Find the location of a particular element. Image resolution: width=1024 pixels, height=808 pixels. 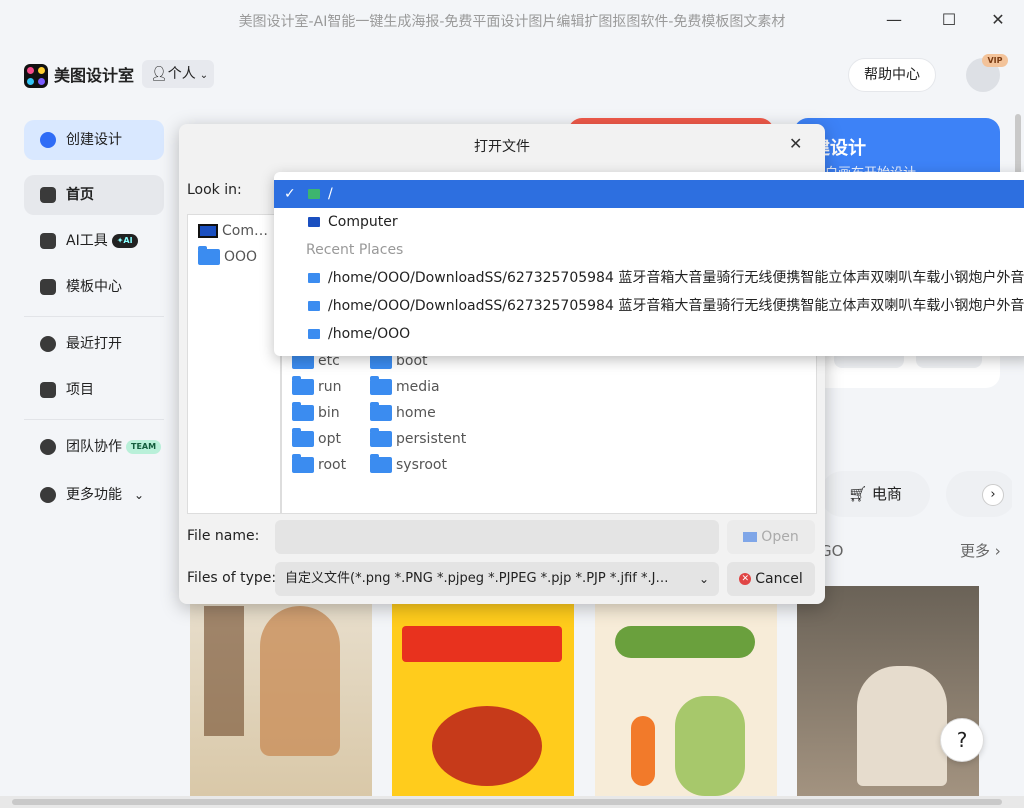

clock-icon is located at coordinates (48, 344).